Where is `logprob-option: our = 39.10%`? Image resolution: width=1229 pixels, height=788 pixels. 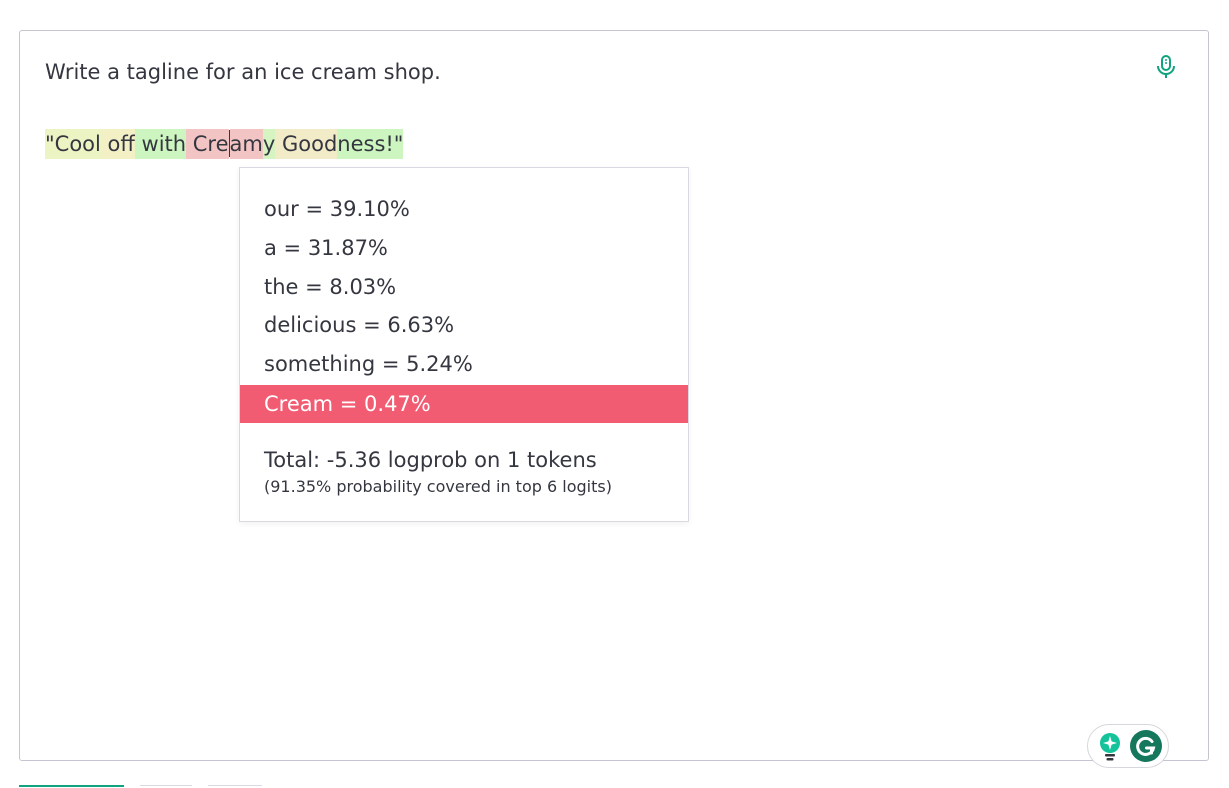
logprob-option: our = 39.10% is located at coordinates (464, 209).